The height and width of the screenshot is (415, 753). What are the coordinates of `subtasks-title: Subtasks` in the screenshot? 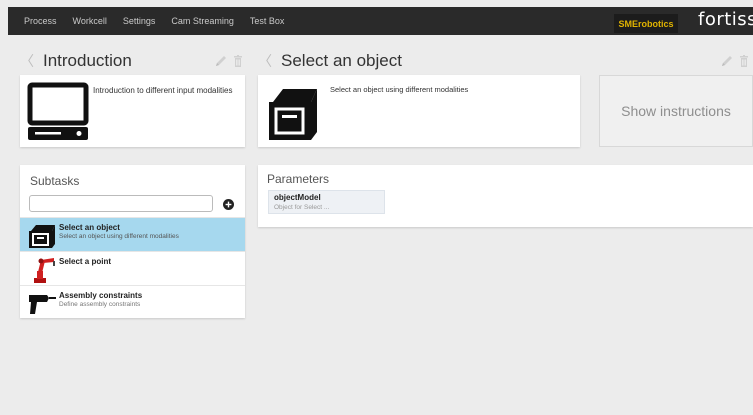 It's located at (55, 181).